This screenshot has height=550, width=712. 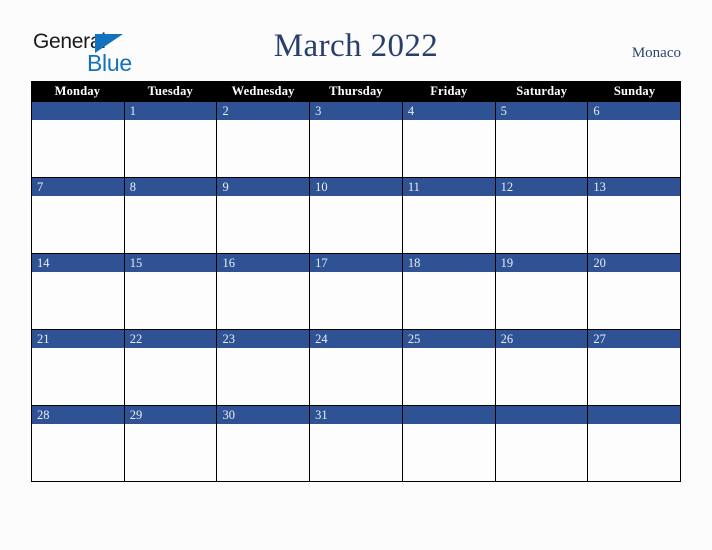 I want to click on day-number-strip: 30, so click(x=263, y=415).